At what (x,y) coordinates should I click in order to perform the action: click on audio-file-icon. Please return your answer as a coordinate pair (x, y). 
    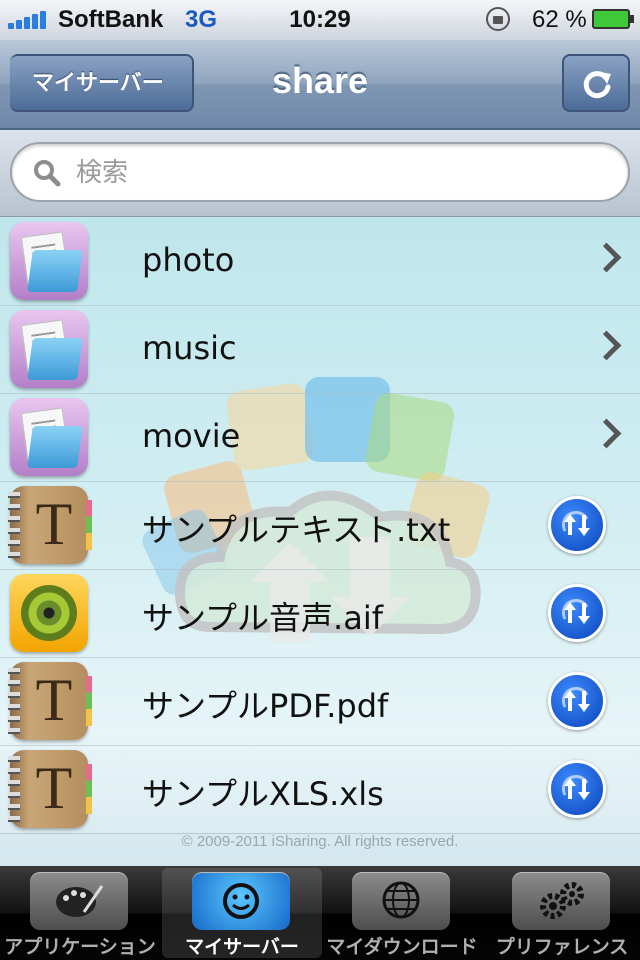
    Looking at the image, I should click on (49, 613).